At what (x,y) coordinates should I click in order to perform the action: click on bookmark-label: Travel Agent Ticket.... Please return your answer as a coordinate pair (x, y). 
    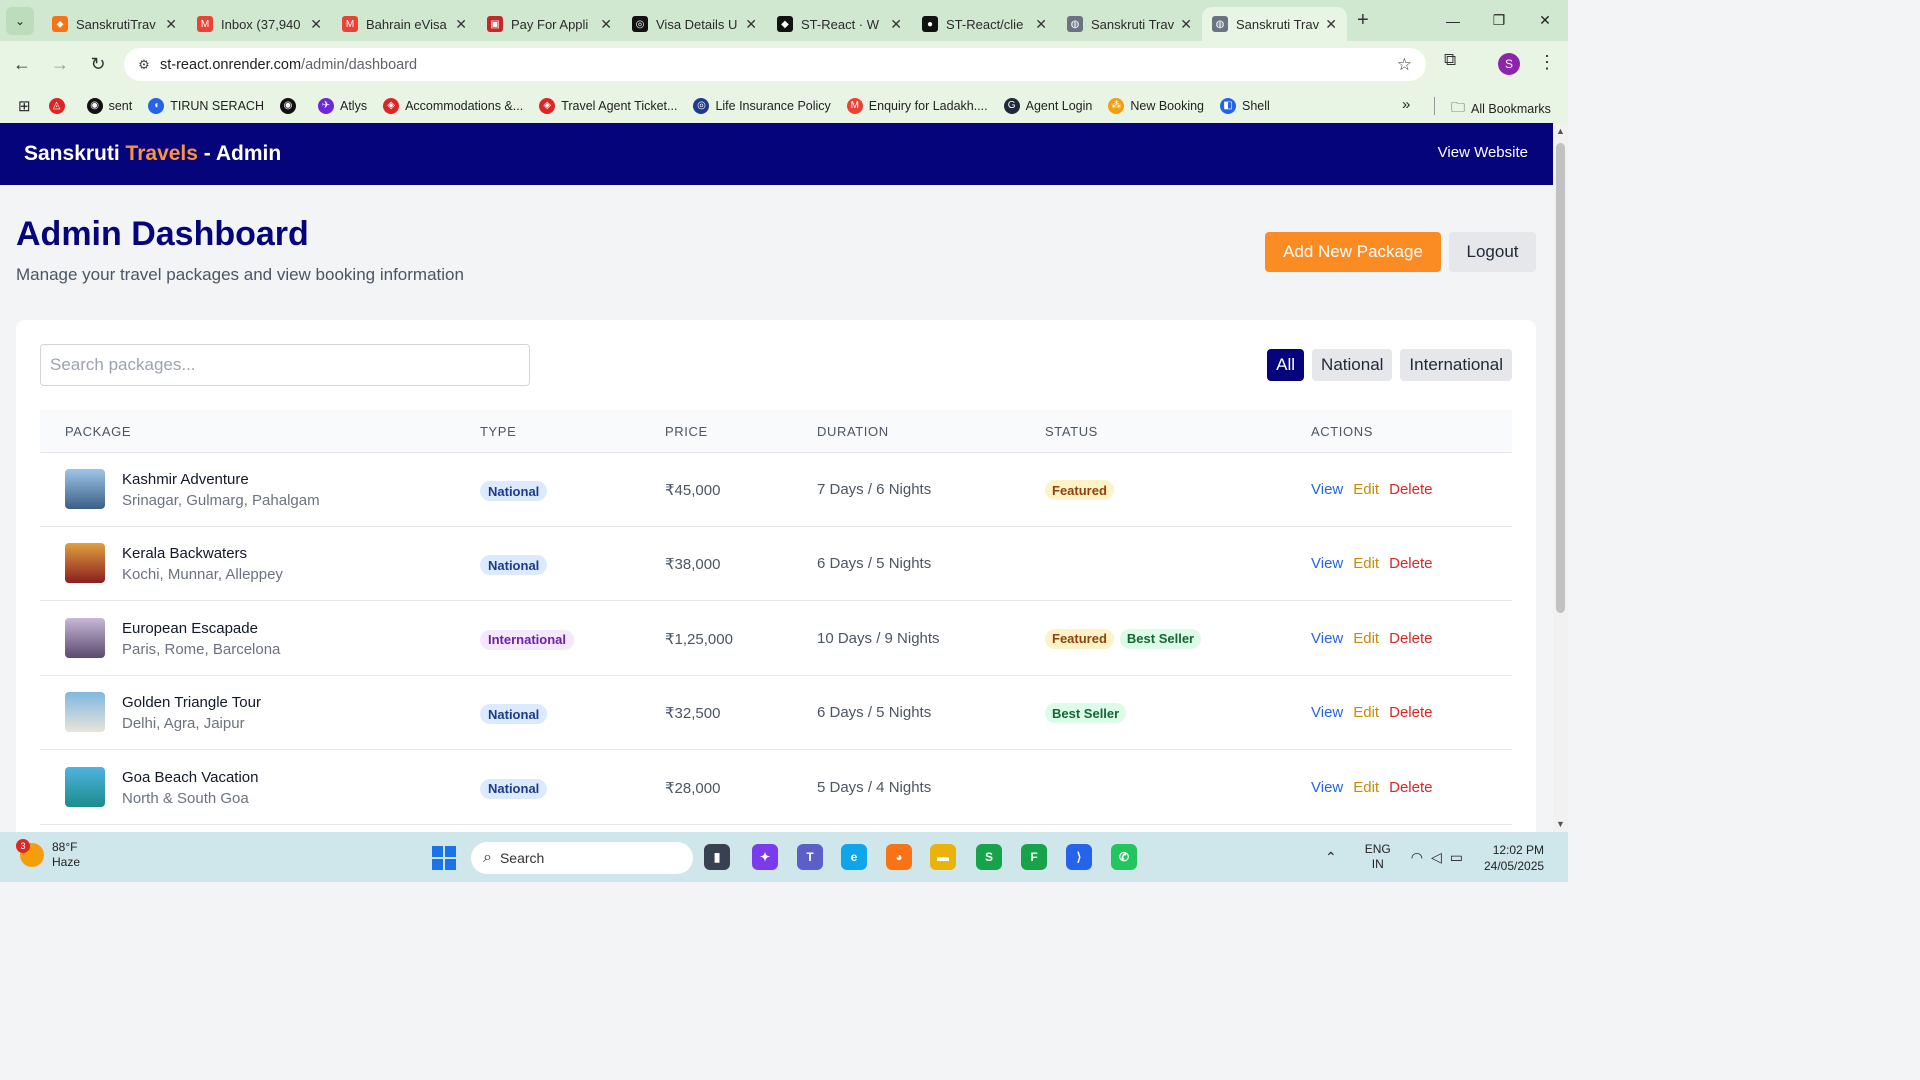
    Looking at the image, I should click on (619, 105).